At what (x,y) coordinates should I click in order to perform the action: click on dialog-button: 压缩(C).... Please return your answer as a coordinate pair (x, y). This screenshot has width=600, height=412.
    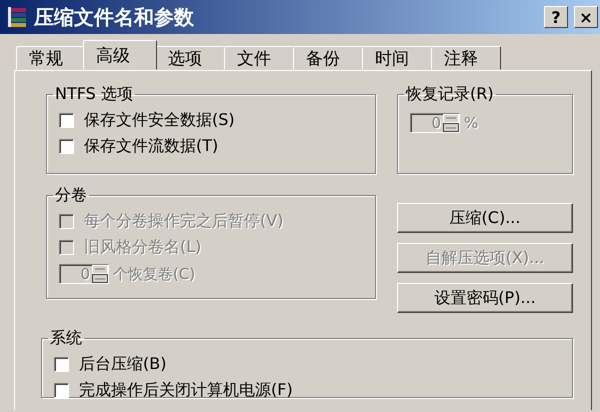
    Looking at the image, I should click on (485, 218).